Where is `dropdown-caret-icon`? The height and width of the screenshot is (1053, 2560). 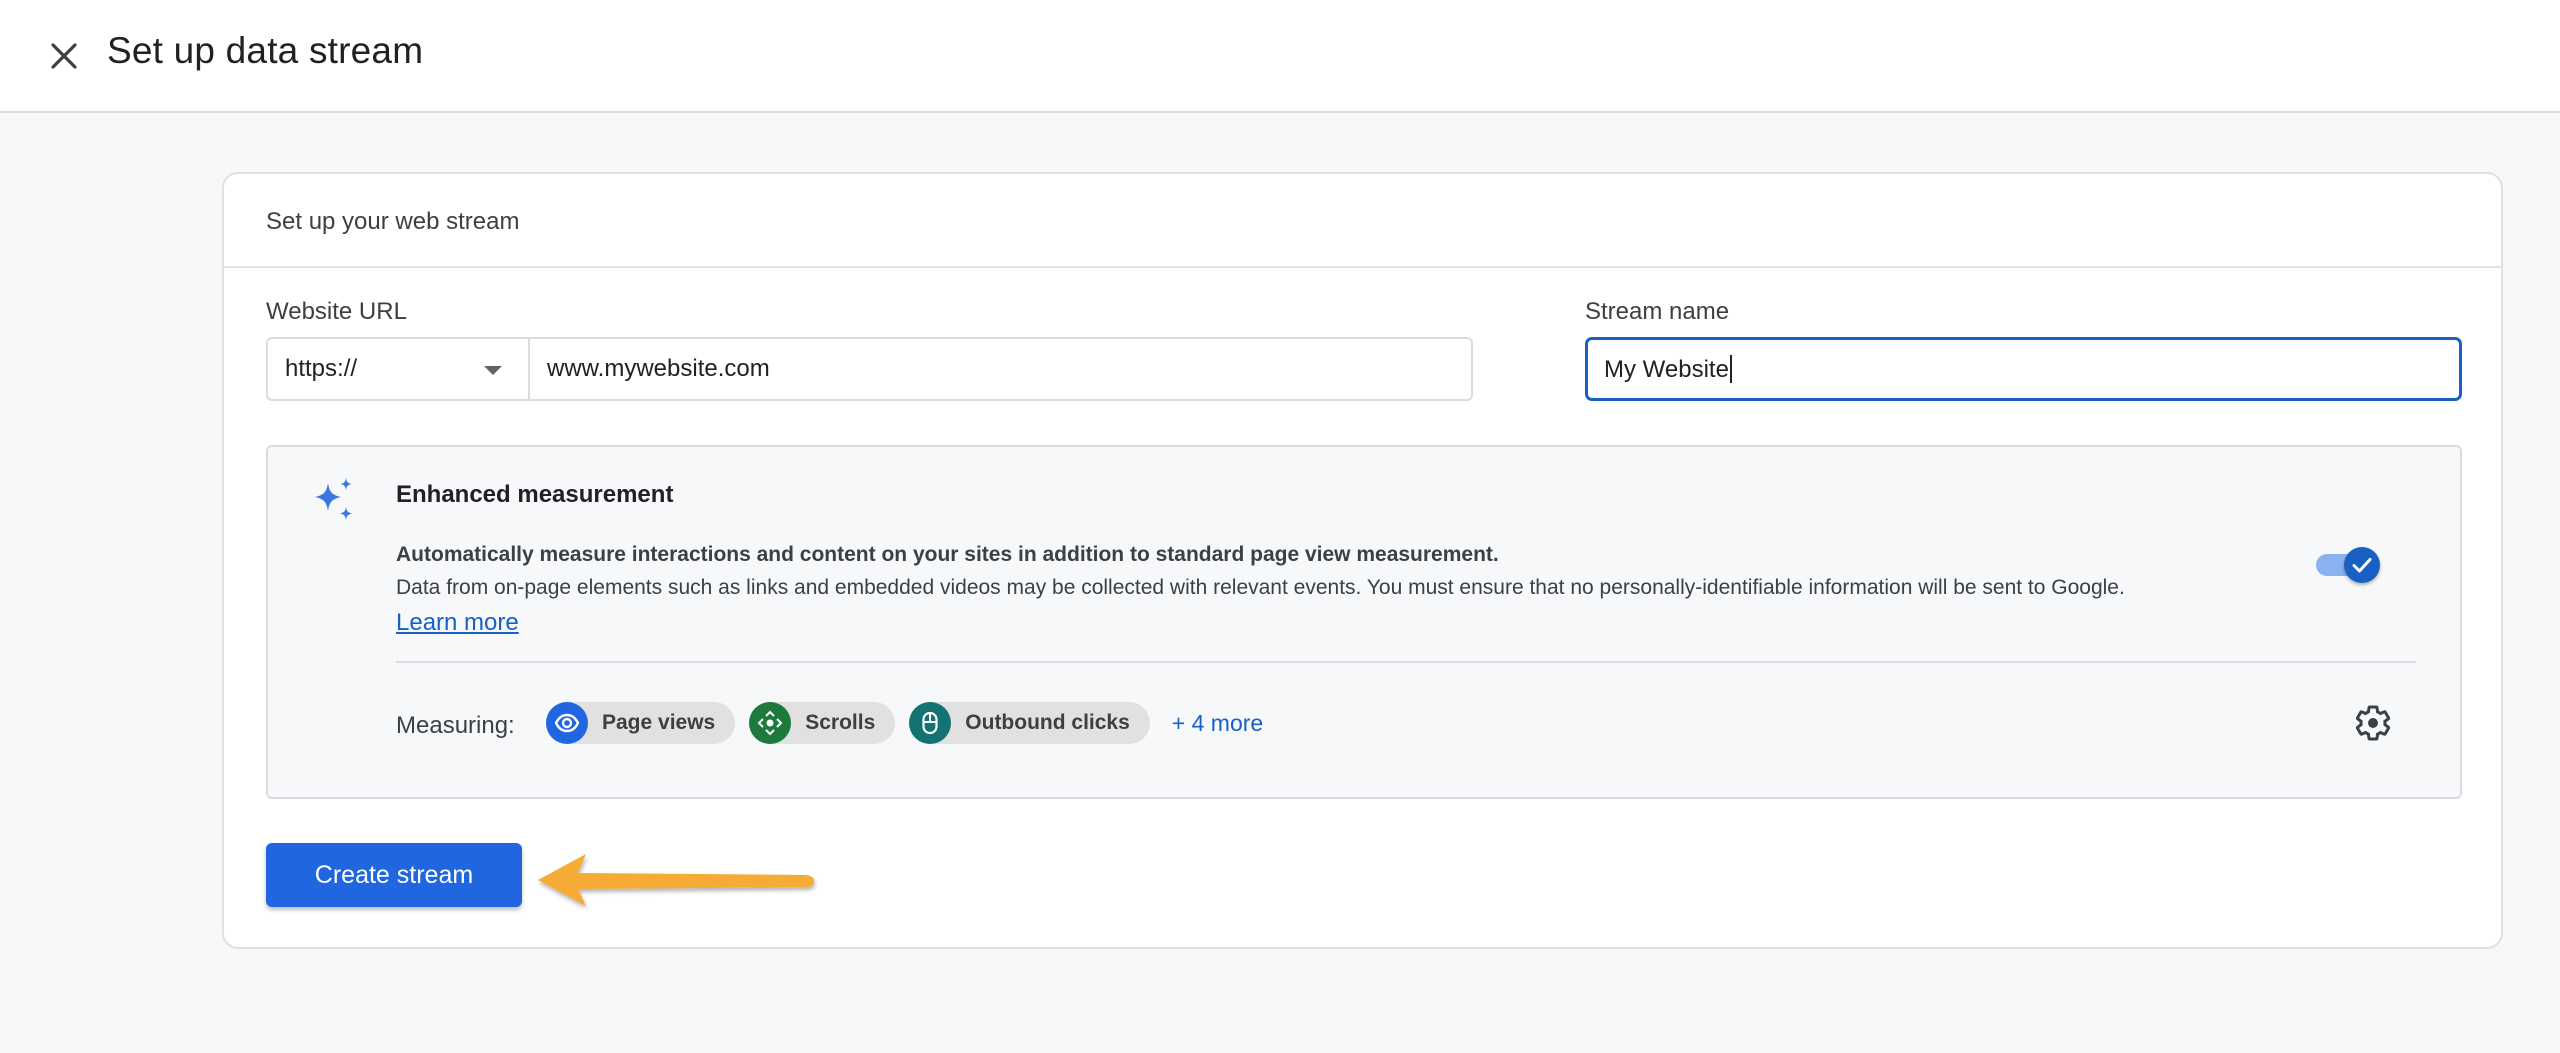 dropdown-caret-icon is located at coordinates (493, 370).